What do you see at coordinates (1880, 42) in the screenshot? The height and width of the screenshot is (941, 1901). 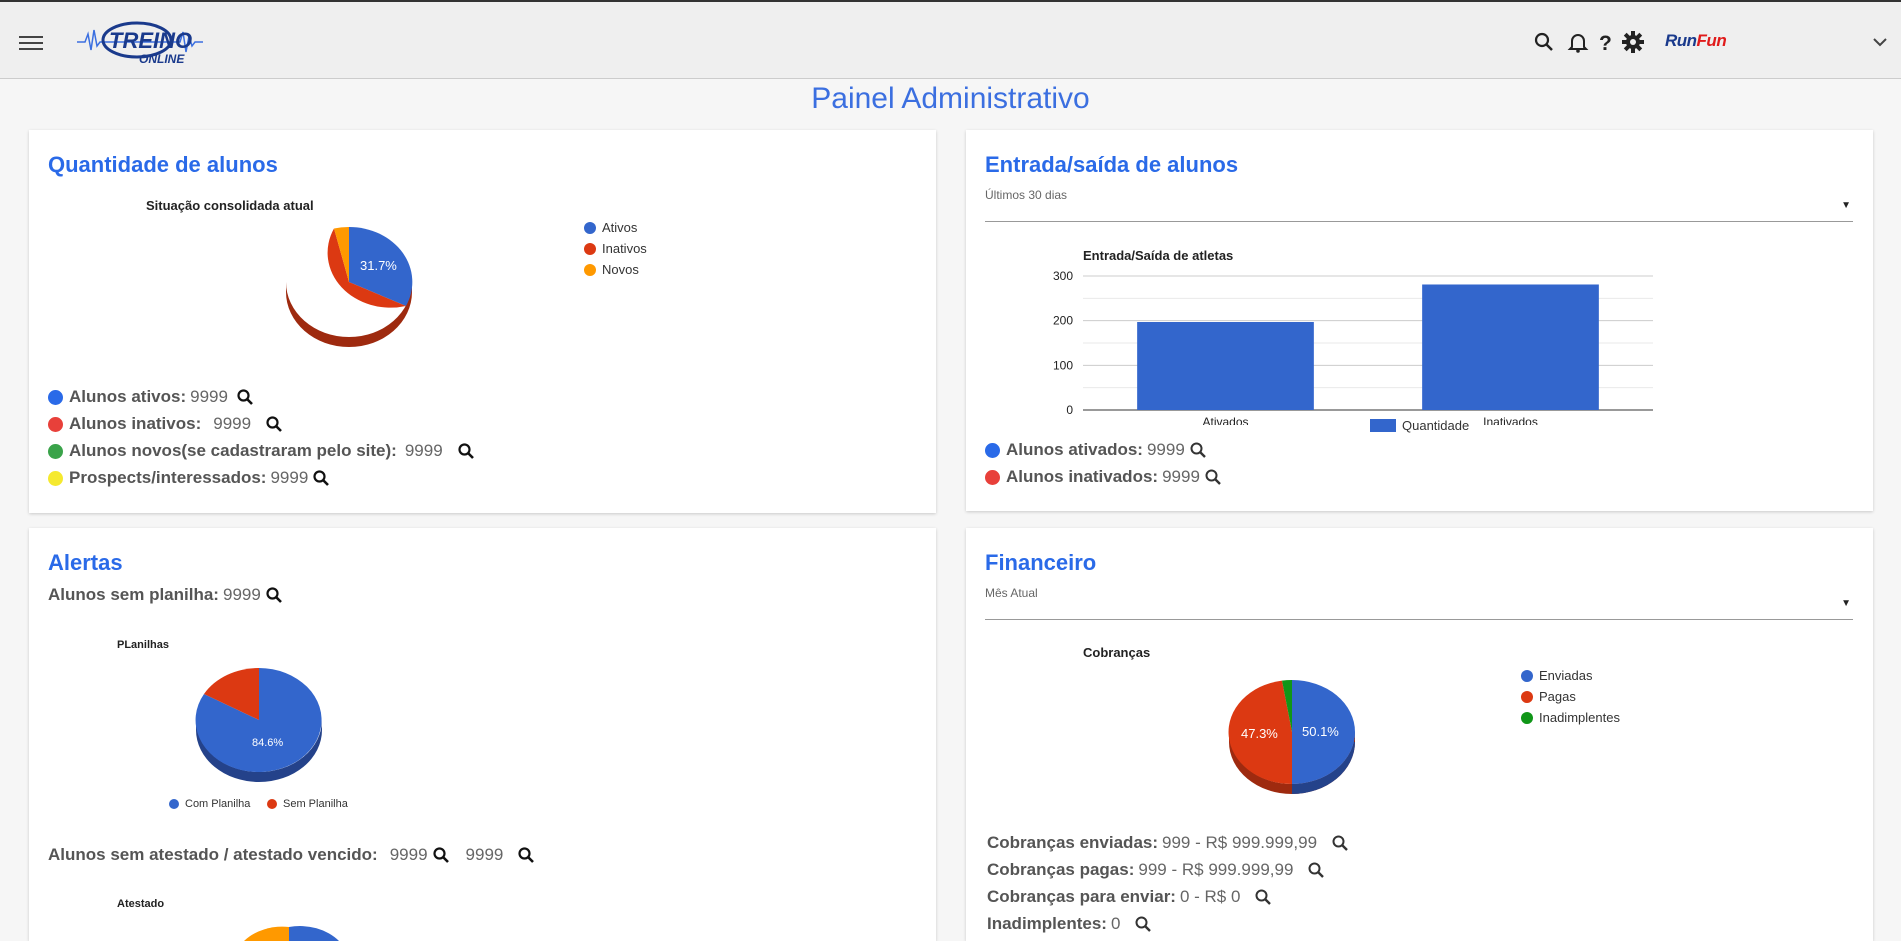 I see `chevron-down-icon` at bounding box center [1880, 42].